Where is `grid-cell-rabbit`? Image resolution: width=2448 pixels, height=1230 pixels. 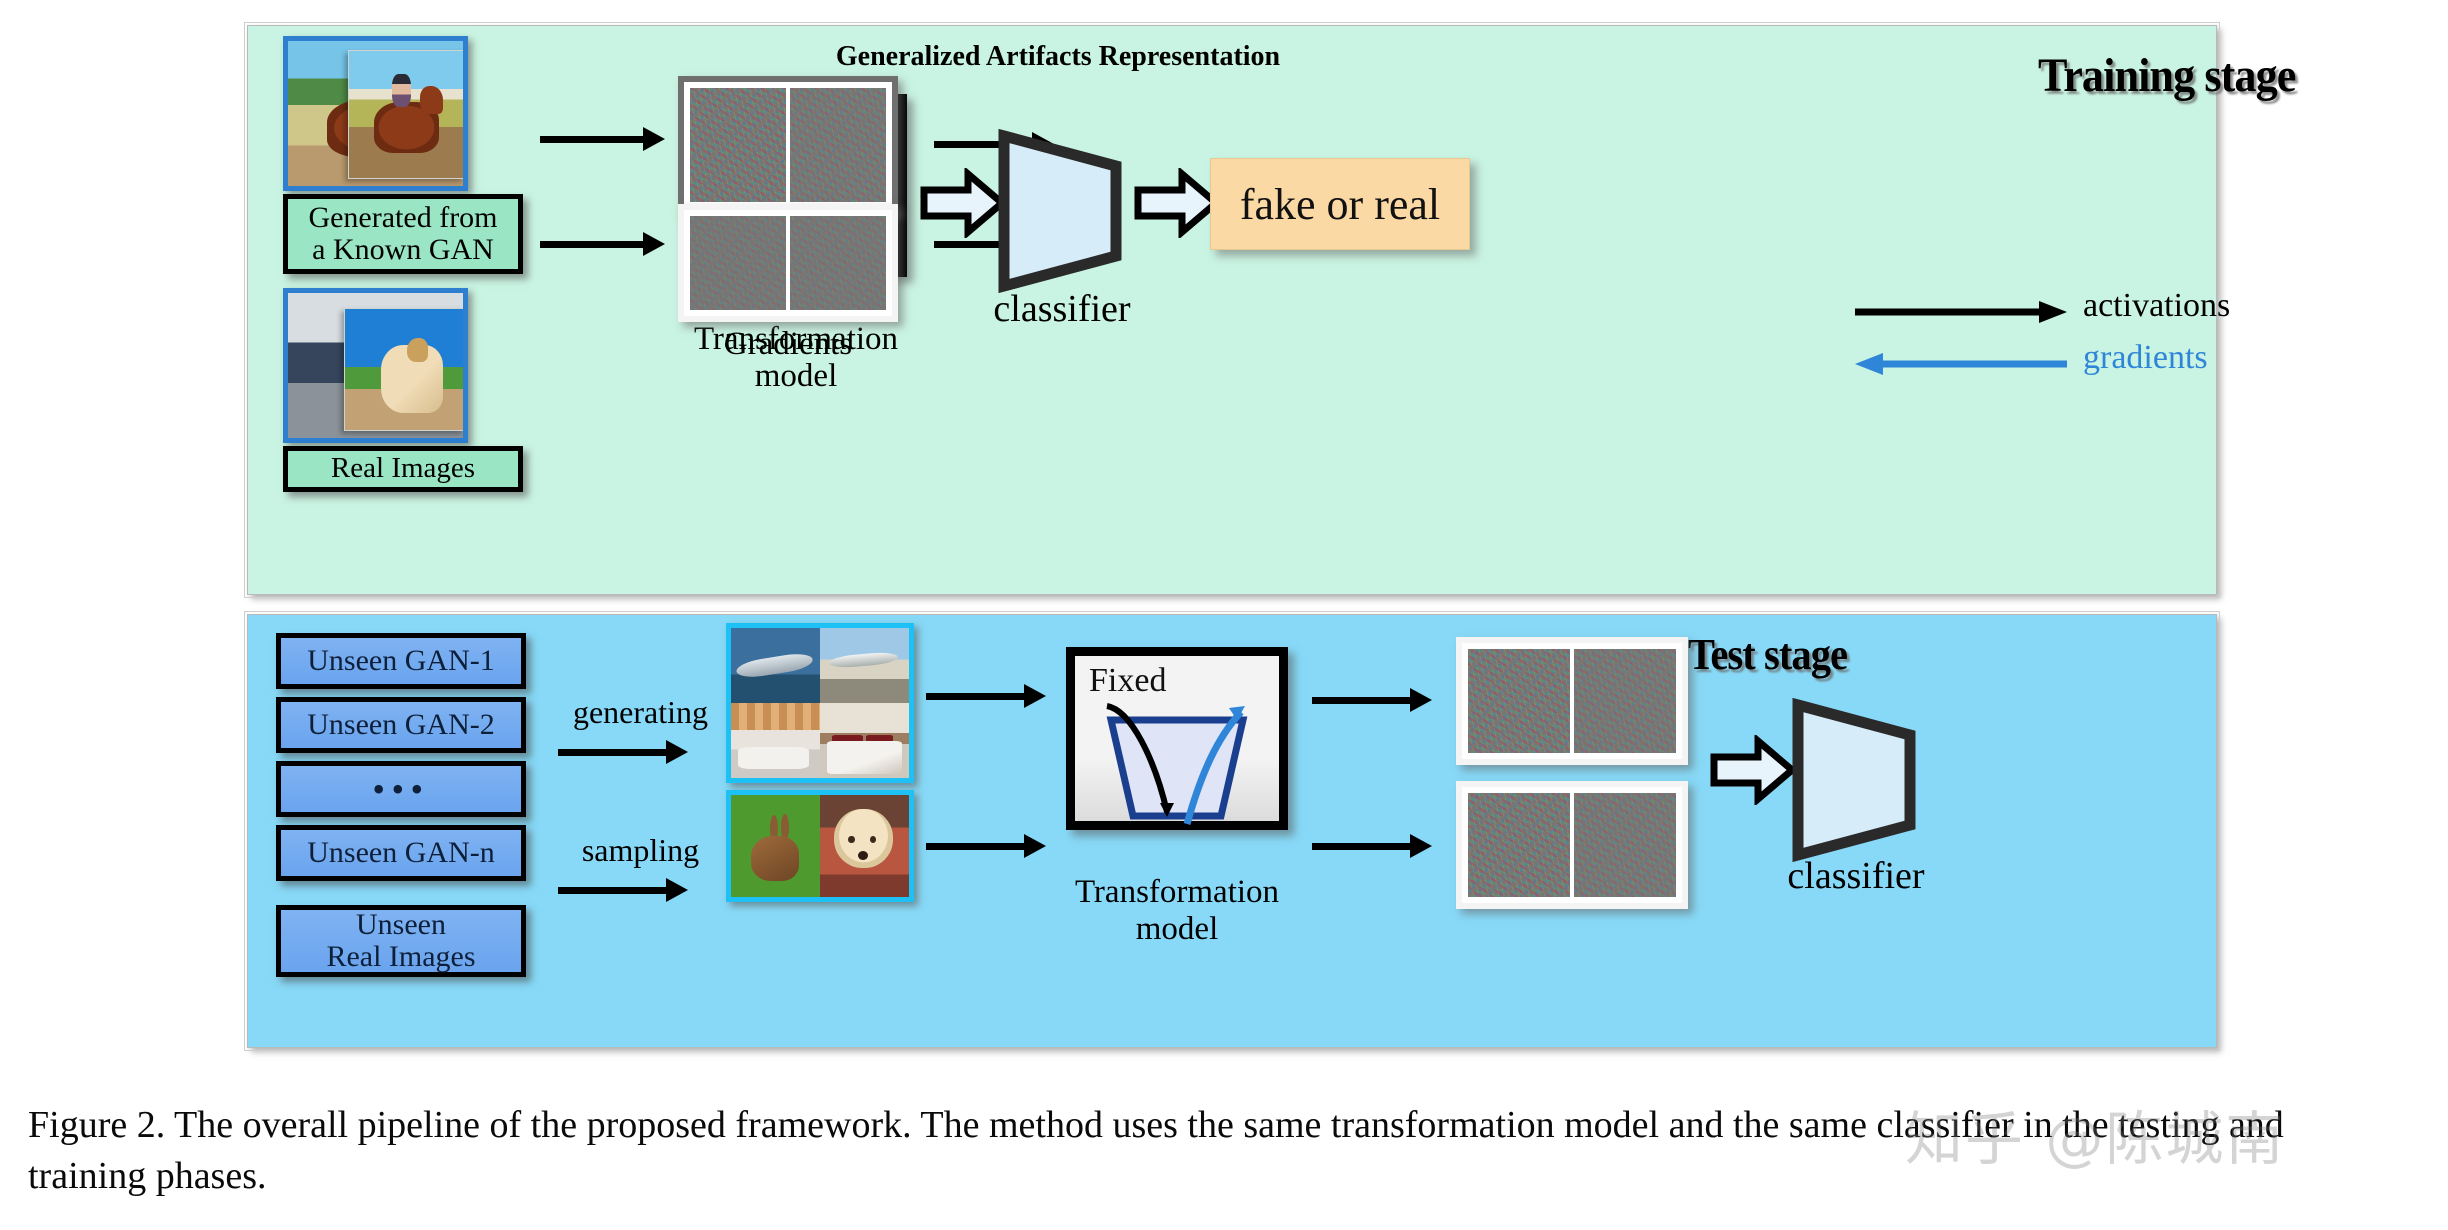 grid-cell-rabbit is located at coordinates (775, 846).